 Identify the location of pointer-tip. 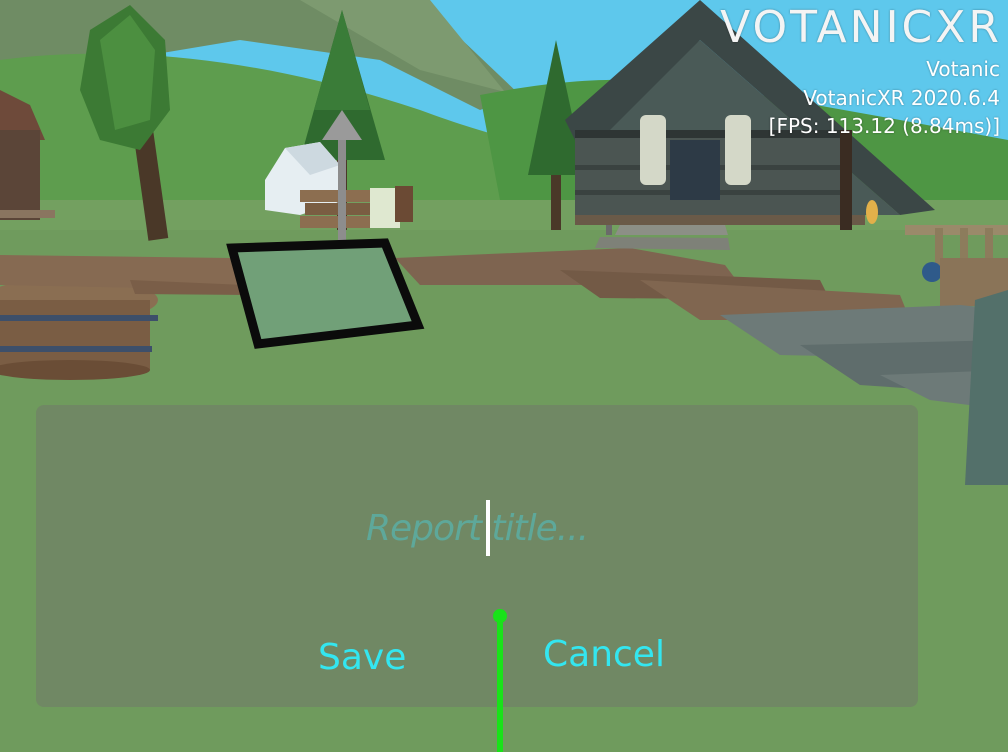
(500, 616).